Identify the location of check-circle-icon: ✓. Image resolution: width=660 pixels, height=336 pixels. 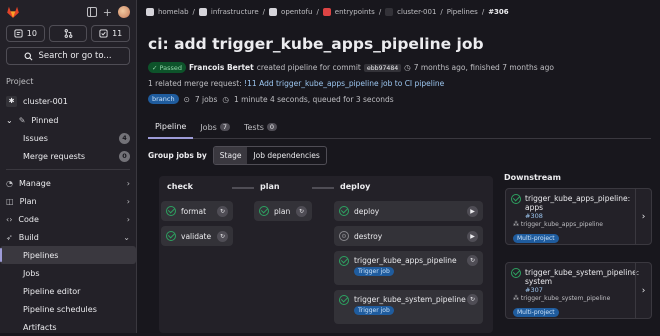
(155, 67).